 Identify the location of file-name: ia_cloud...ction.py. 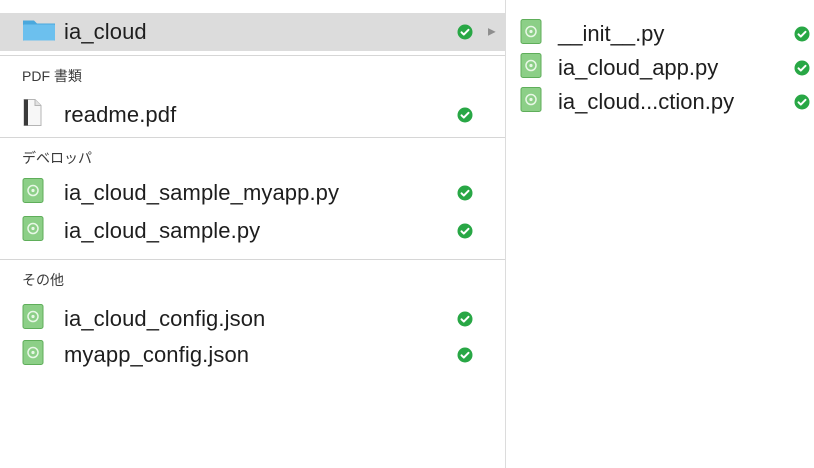
(646, 101).